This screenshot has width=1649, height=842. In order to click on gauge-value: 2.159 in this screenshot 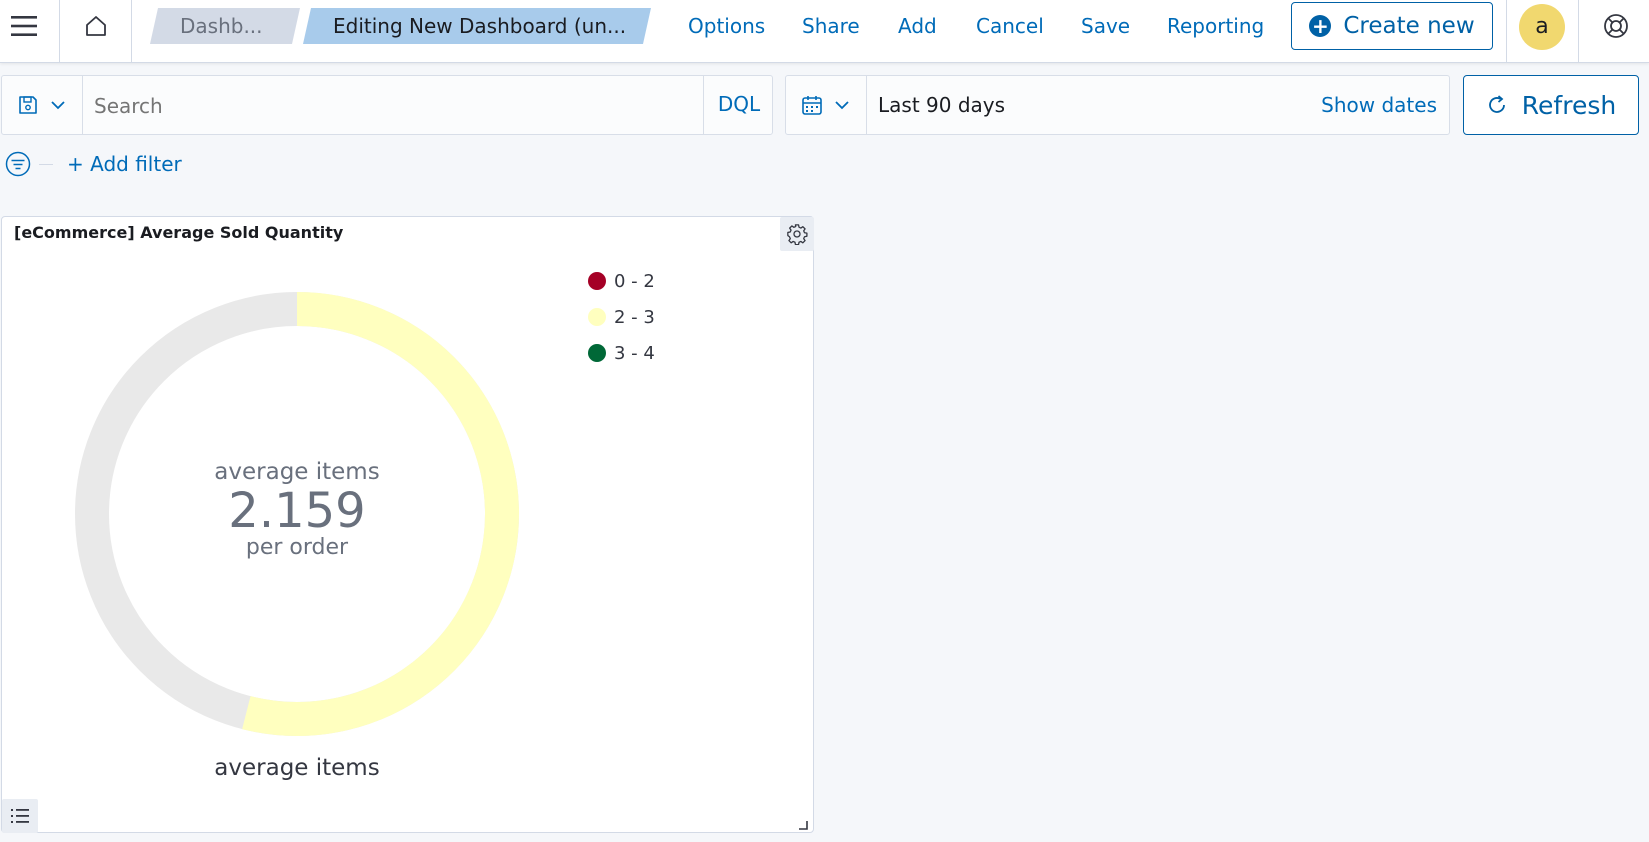, I will do `click(297, 511)`.